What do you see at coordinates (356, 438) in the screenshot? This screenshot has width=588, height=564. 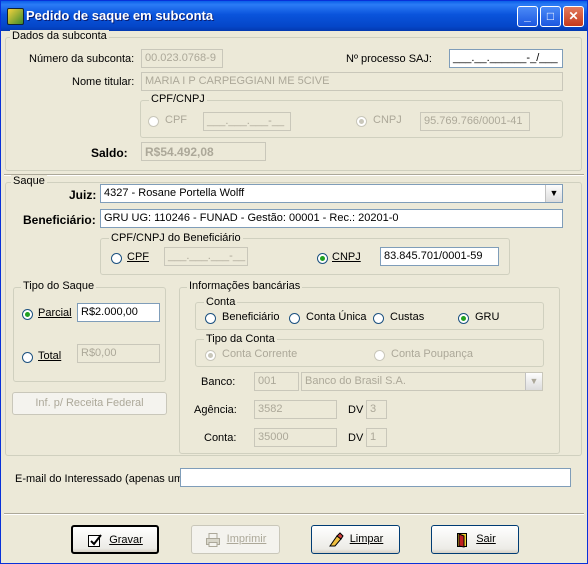 I see `conta-dv-label: DV` at bounding box center [356, 438].